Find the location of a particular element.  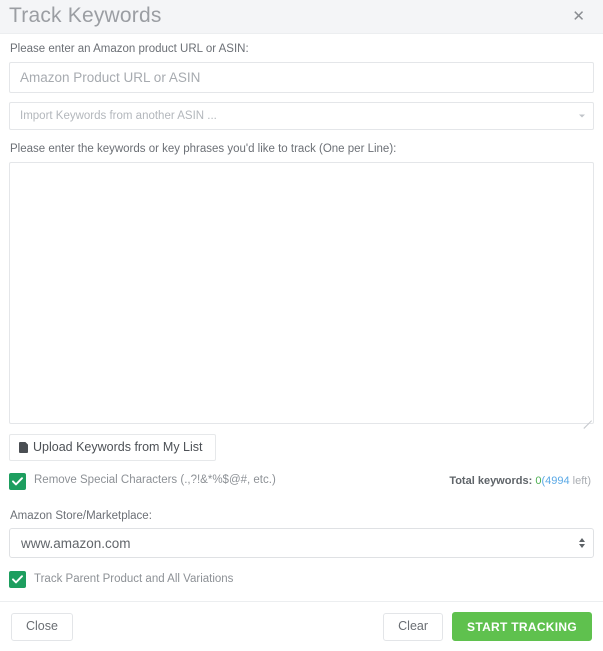

modal-header: Track Keywords ✕ is located at coordinates (301, 17).